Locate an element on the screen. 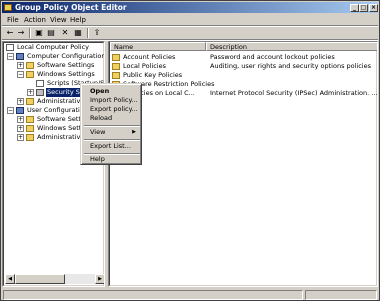 The height and width of the screenshot is (301, 380). status-panel-secondary is located at coordinates (341, 295).